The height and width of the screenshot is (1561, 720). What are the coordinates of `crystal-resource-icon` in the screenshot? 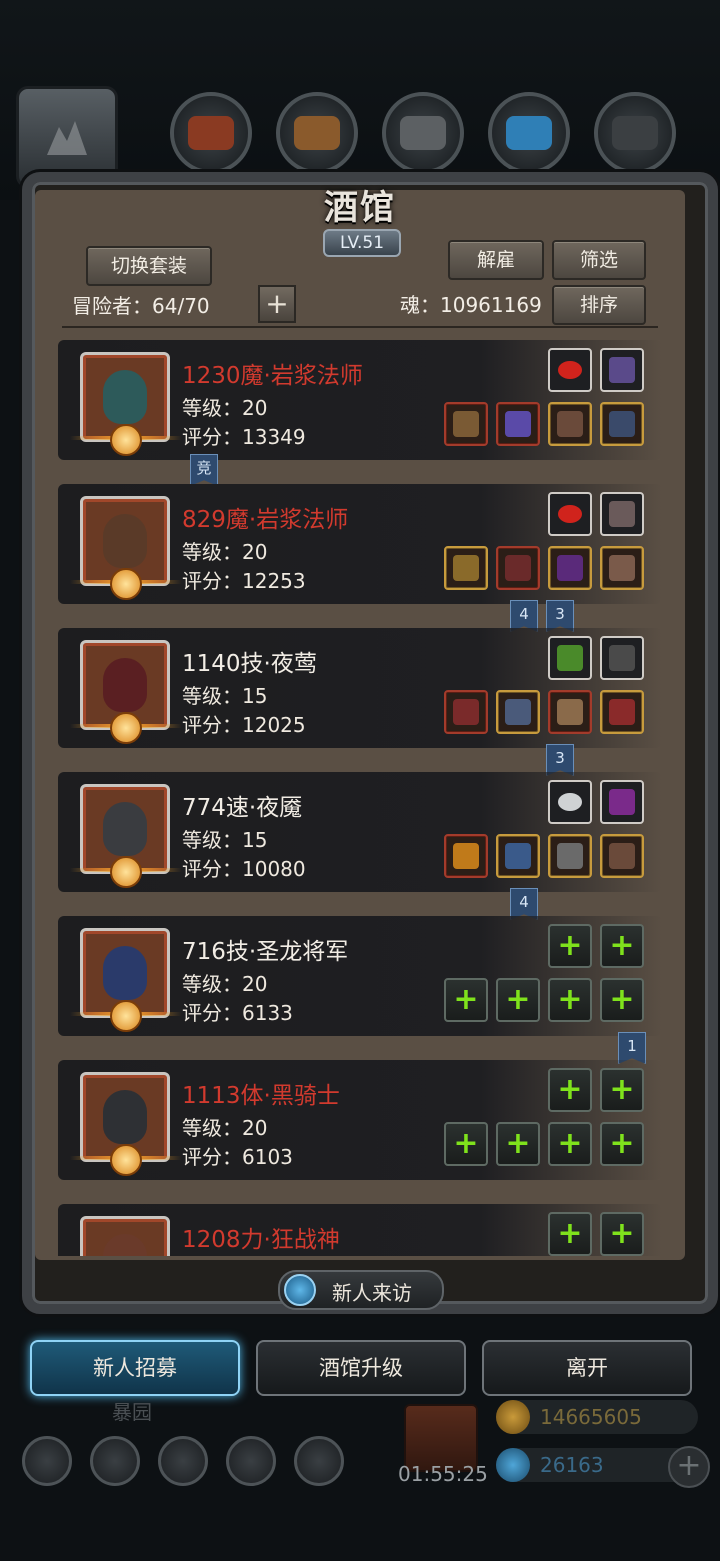 It's located at (529, 133).